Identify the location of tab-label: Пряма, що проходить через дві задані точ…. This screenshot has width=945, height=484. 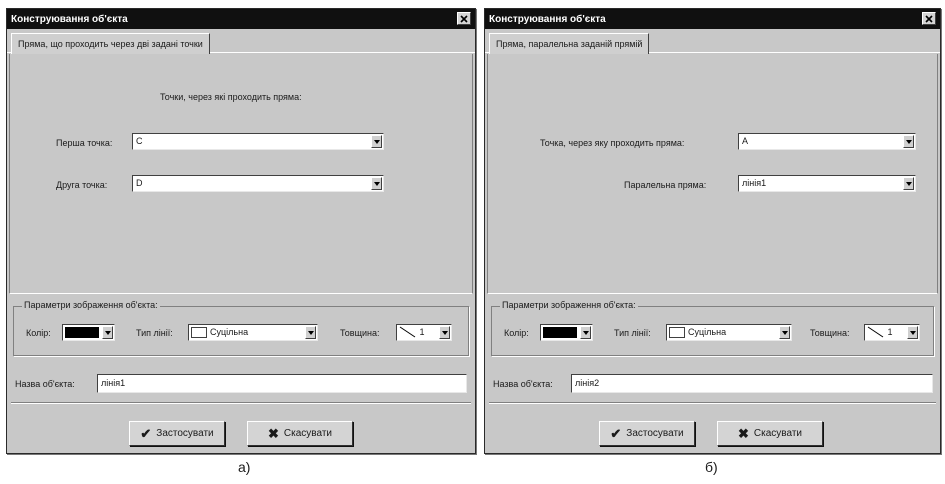
(110, 44).